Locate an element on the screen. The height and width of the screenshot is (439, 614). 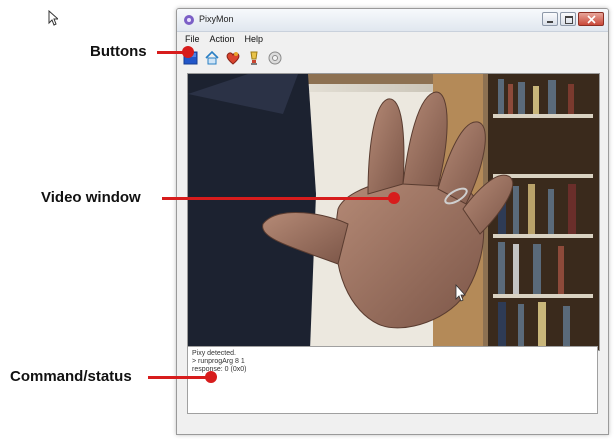
annotation-buttons-dot is located at coordinates (188, 52).